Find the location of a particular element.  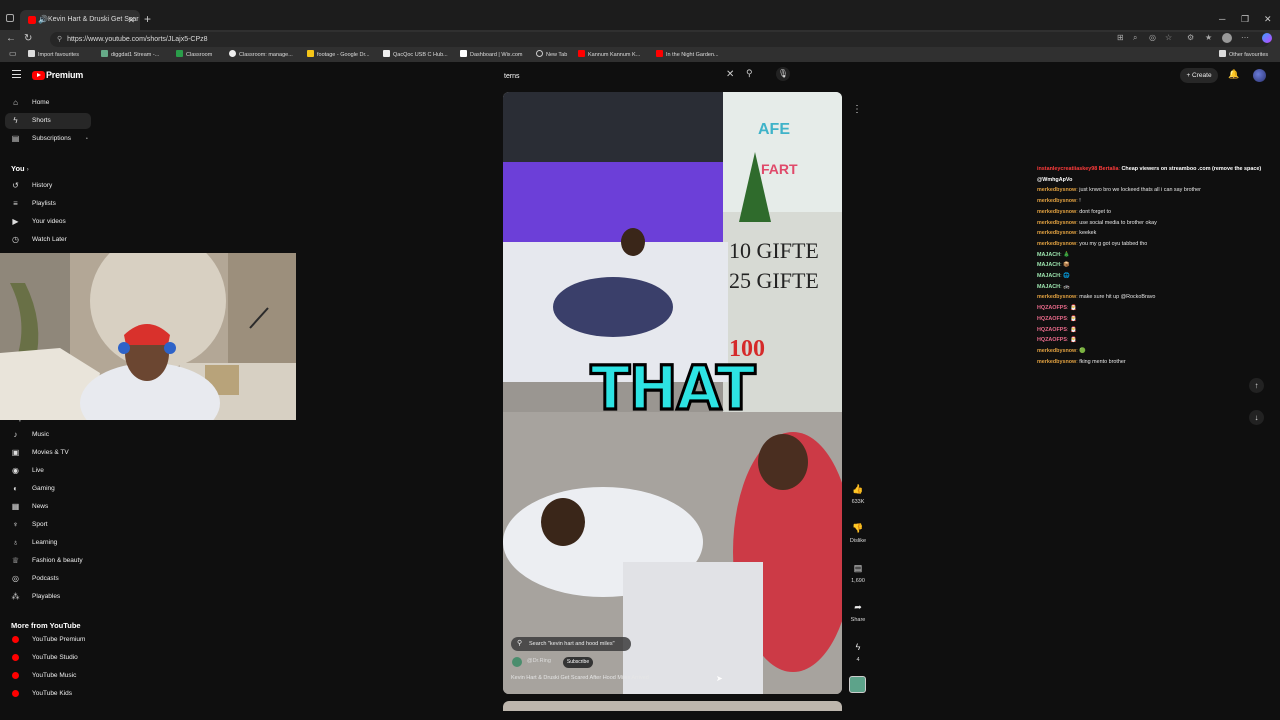

sidebar-item-music: ♪ Music is located at coordinates (48, 435).